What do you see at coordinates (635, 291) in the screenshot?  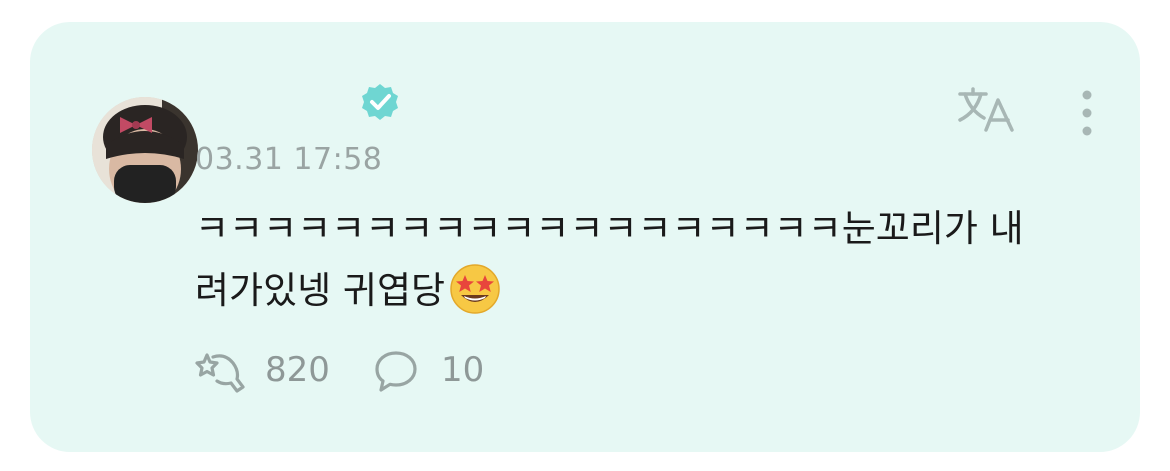 I see `comment-text-line-2: 려가있넹 귀엽당` at bounding box center [635, 291].